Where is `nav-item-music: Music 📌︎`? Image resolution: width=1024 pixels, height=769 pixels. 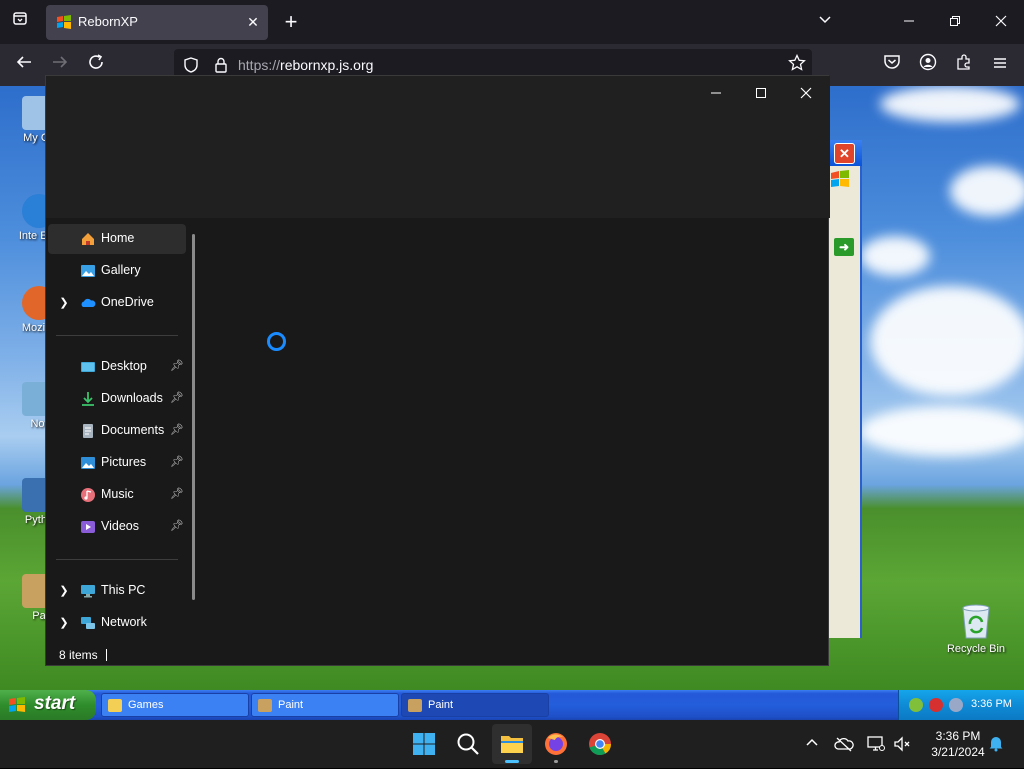
nav-item-music: Music 📌︎ is located at coordinates (117, 495).